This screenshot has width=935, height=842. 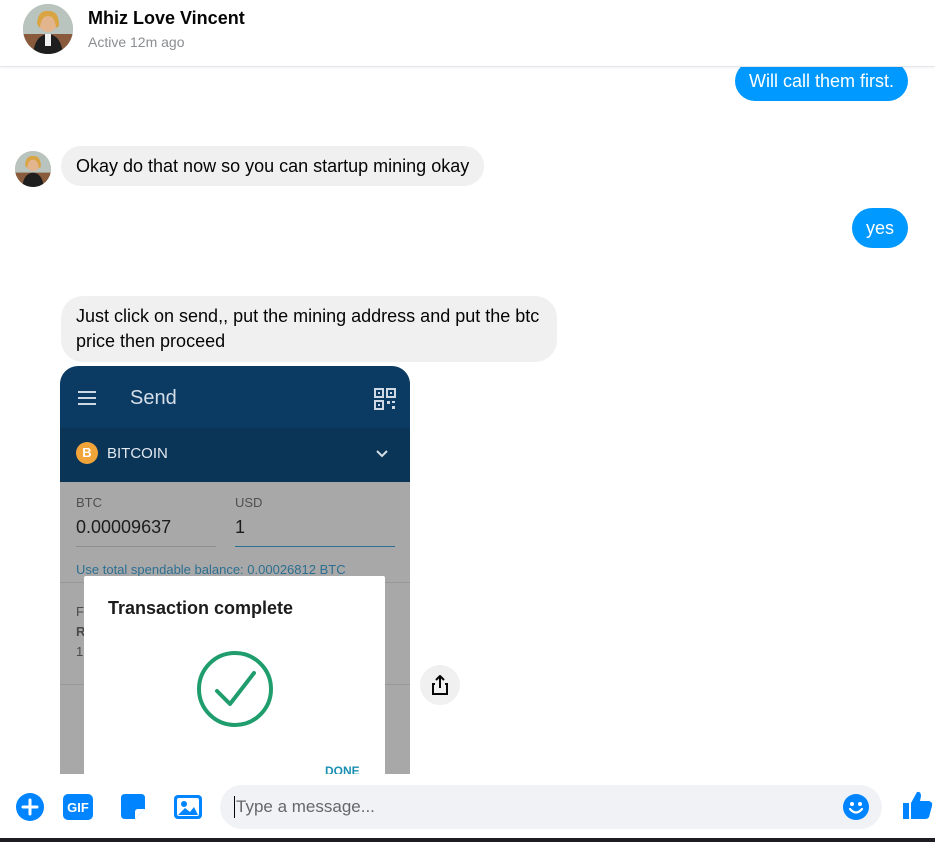 What do you see at coordinates (821, 84) in the screenshot?
I see `outgoing-message: Will call them first.` at bounding box center [821, 84].